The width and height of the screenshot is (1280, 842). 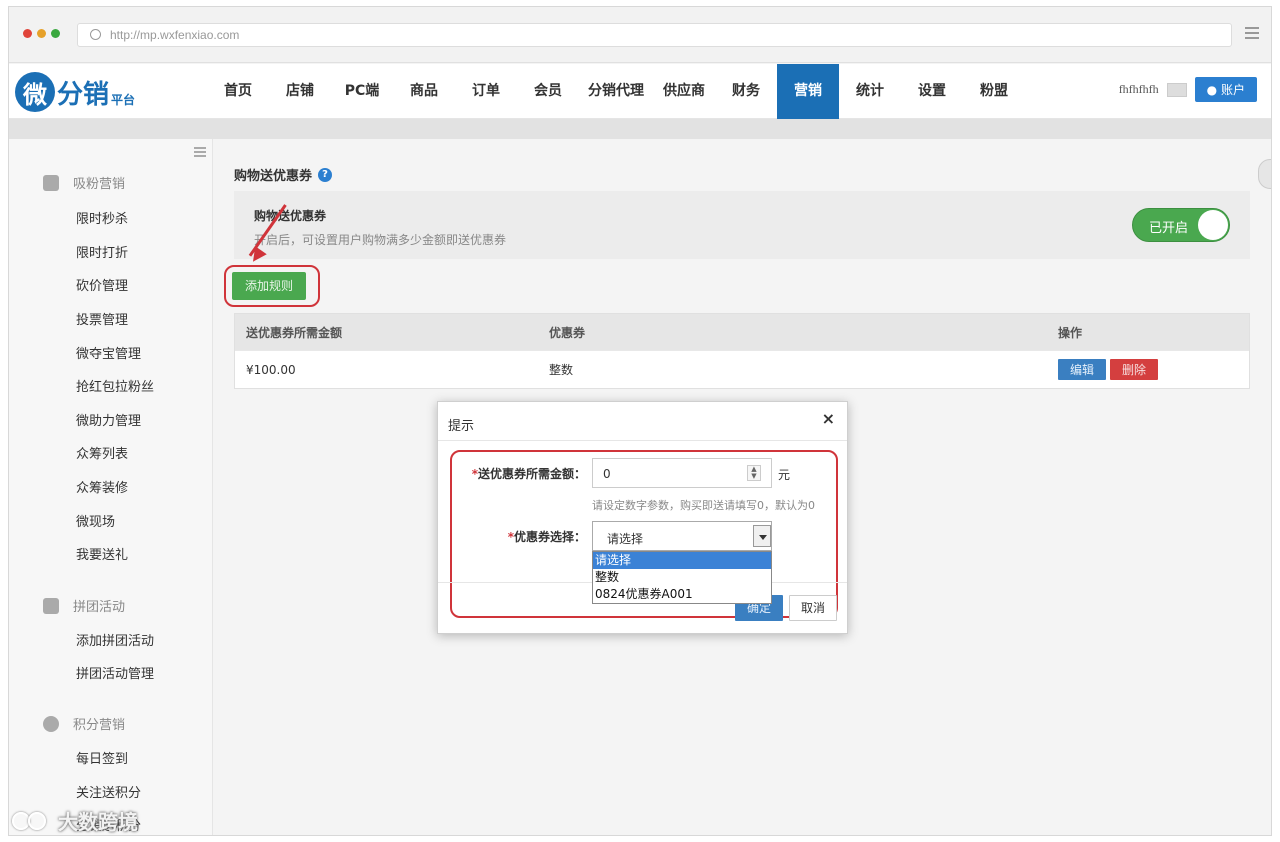 What do you see at coordinates (102, 553) in the screenshot?
I see `sidebar-item-gift: 我要送礼` at bounding box center [102, 553].